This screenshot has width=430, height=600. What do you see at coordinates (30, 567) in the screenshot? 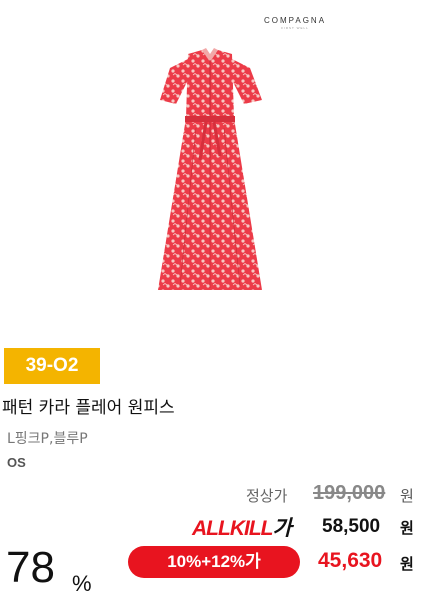
I see `discount-rate: 78` at bounding box center [30, 567].